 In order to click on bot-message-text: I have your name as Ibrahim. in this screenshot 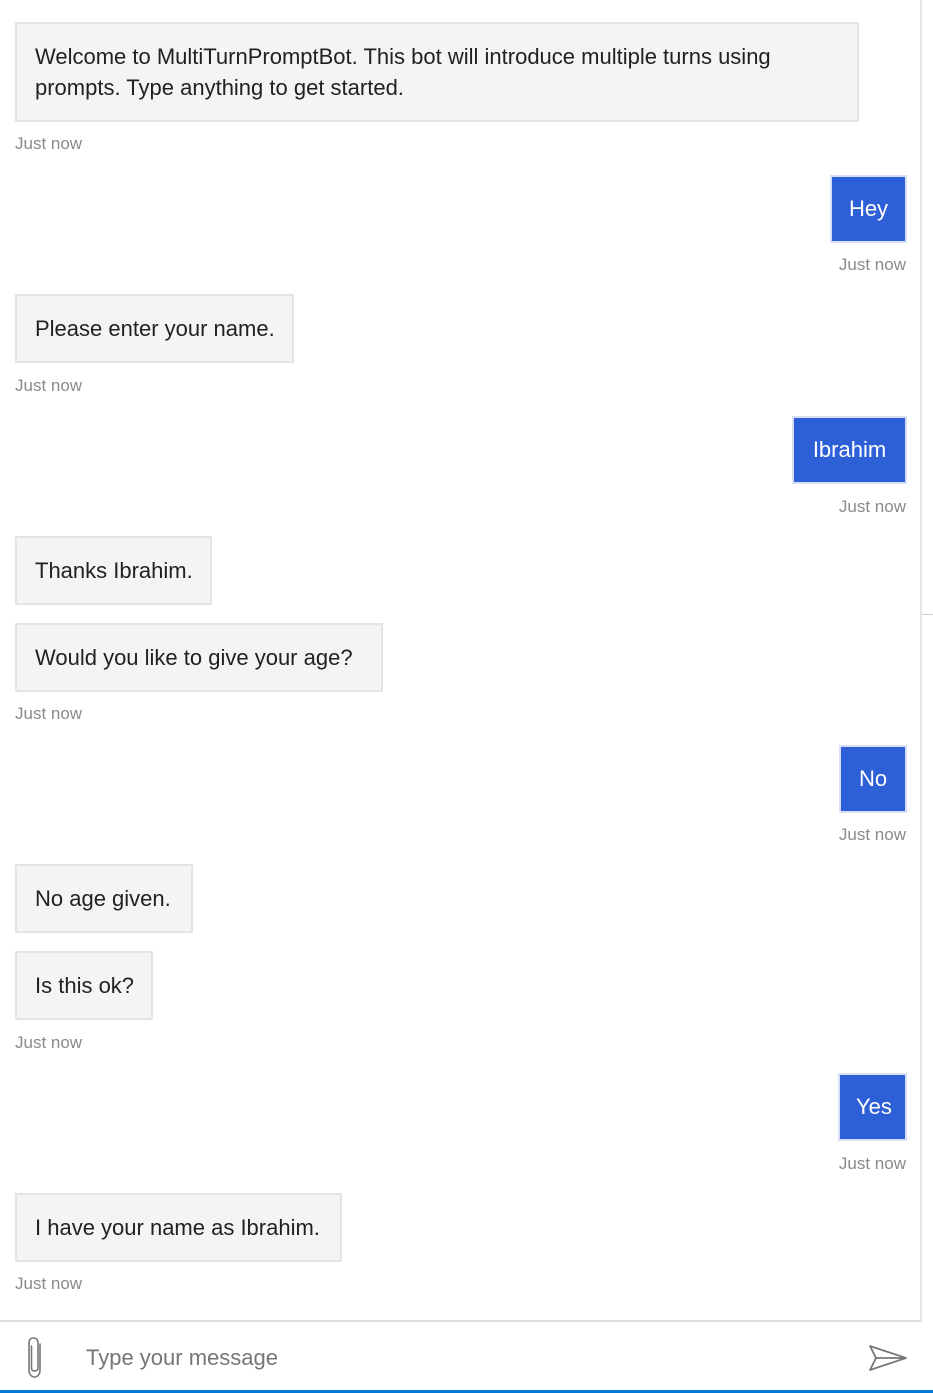, I will do `click(177, 1227)`.